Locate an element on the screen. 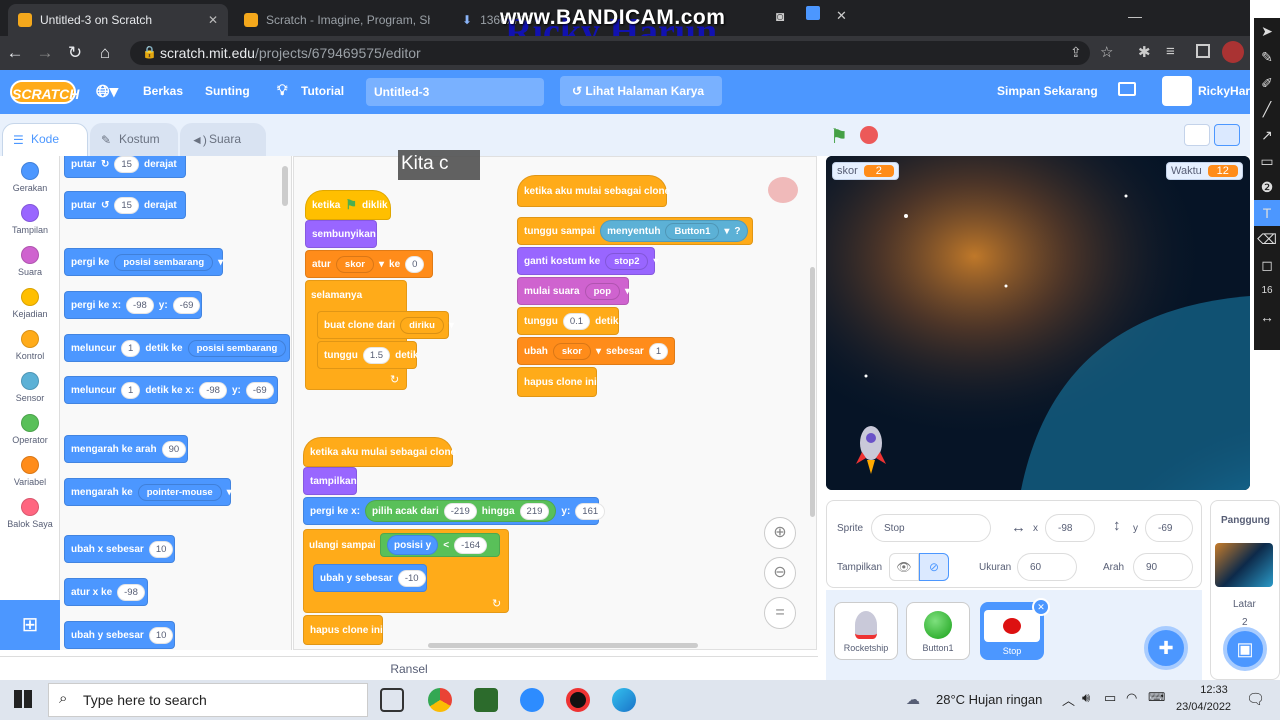  language-globe-icon: 🌐︎▾ is located at coordinates (107, 92).